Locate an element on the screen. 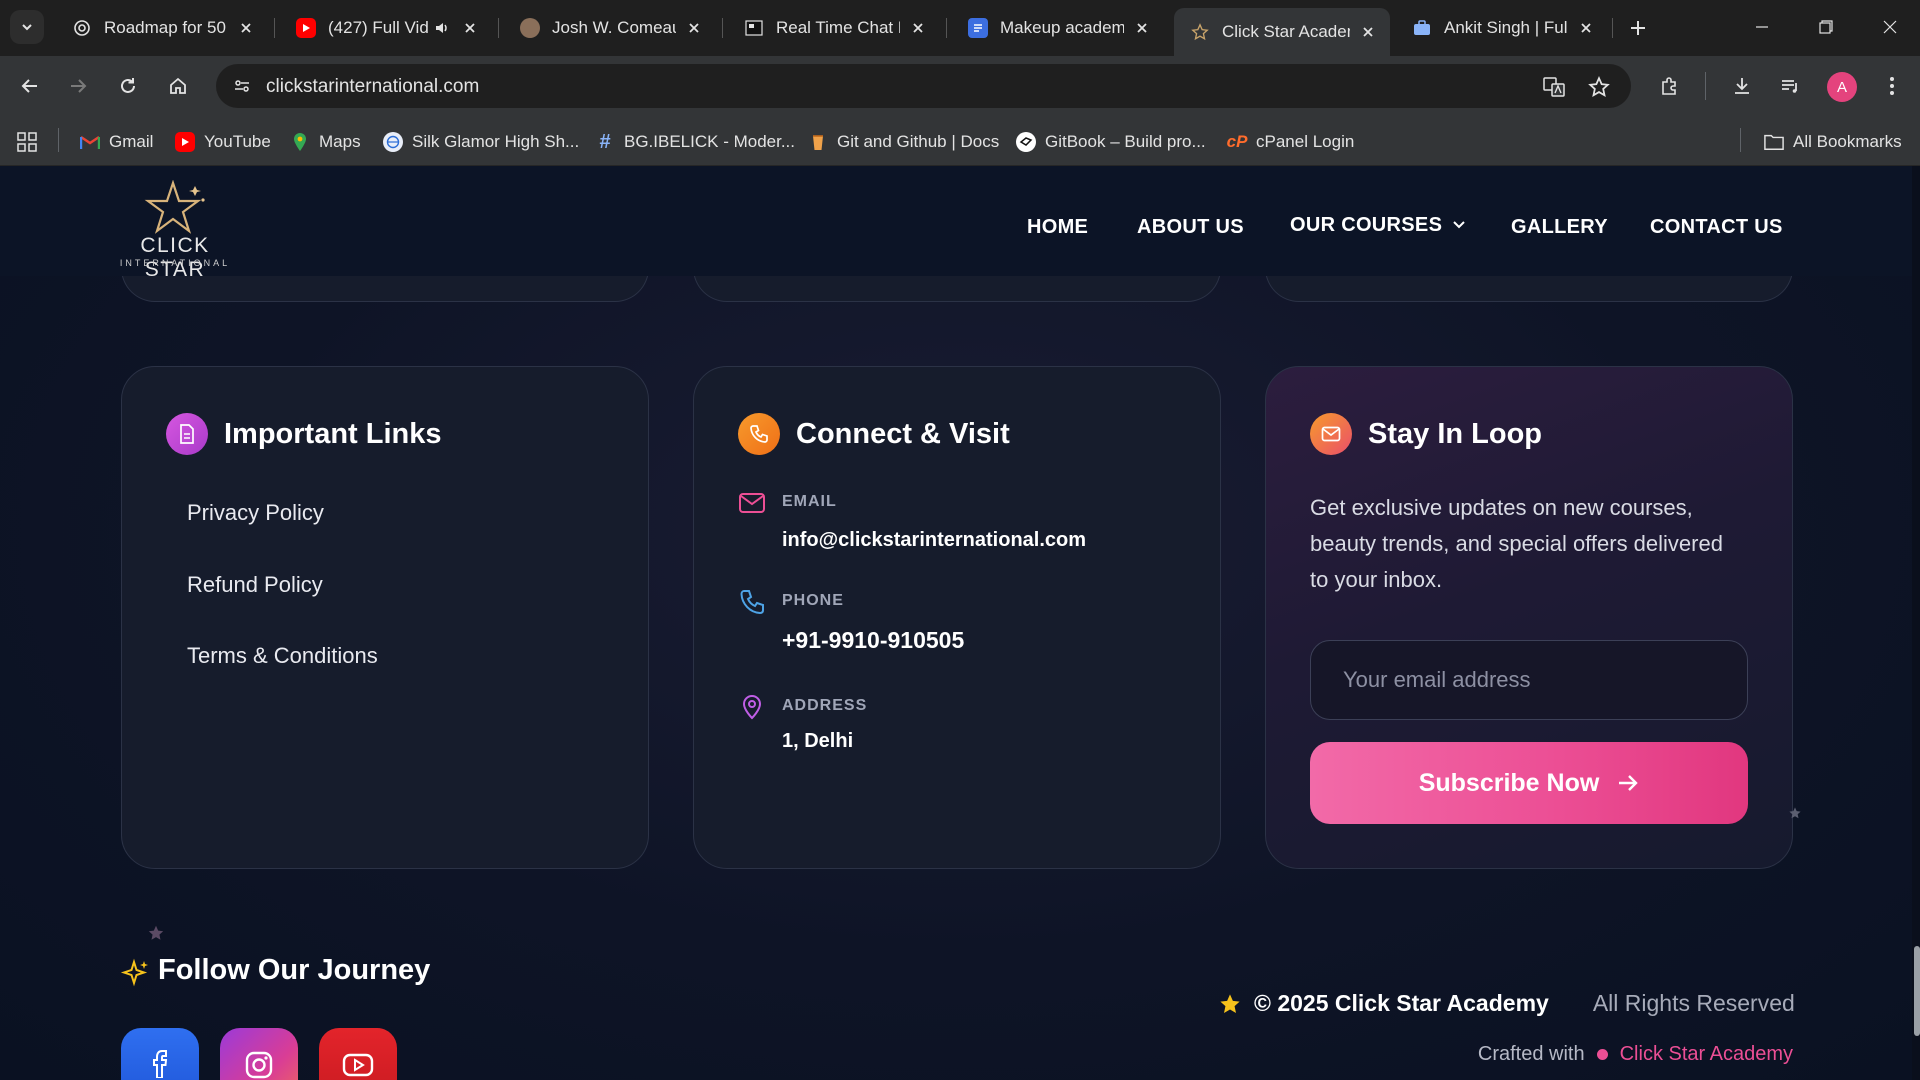 The height and width of the screenshot is (1080, 1920). bookmarks-separator is located at coordinates (1740, 140).